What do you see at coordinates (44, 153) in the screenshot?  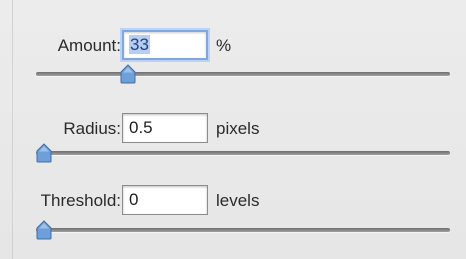 I see `radius-slider-thumb` at bounding box center [44, 153].